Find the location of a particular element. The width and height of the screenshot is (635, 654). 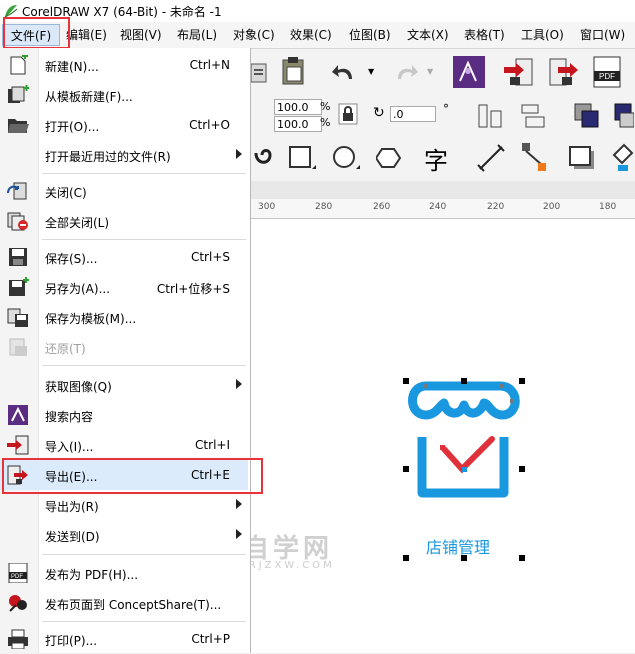

conceptshare-icon is located at coordinates (18, 603).